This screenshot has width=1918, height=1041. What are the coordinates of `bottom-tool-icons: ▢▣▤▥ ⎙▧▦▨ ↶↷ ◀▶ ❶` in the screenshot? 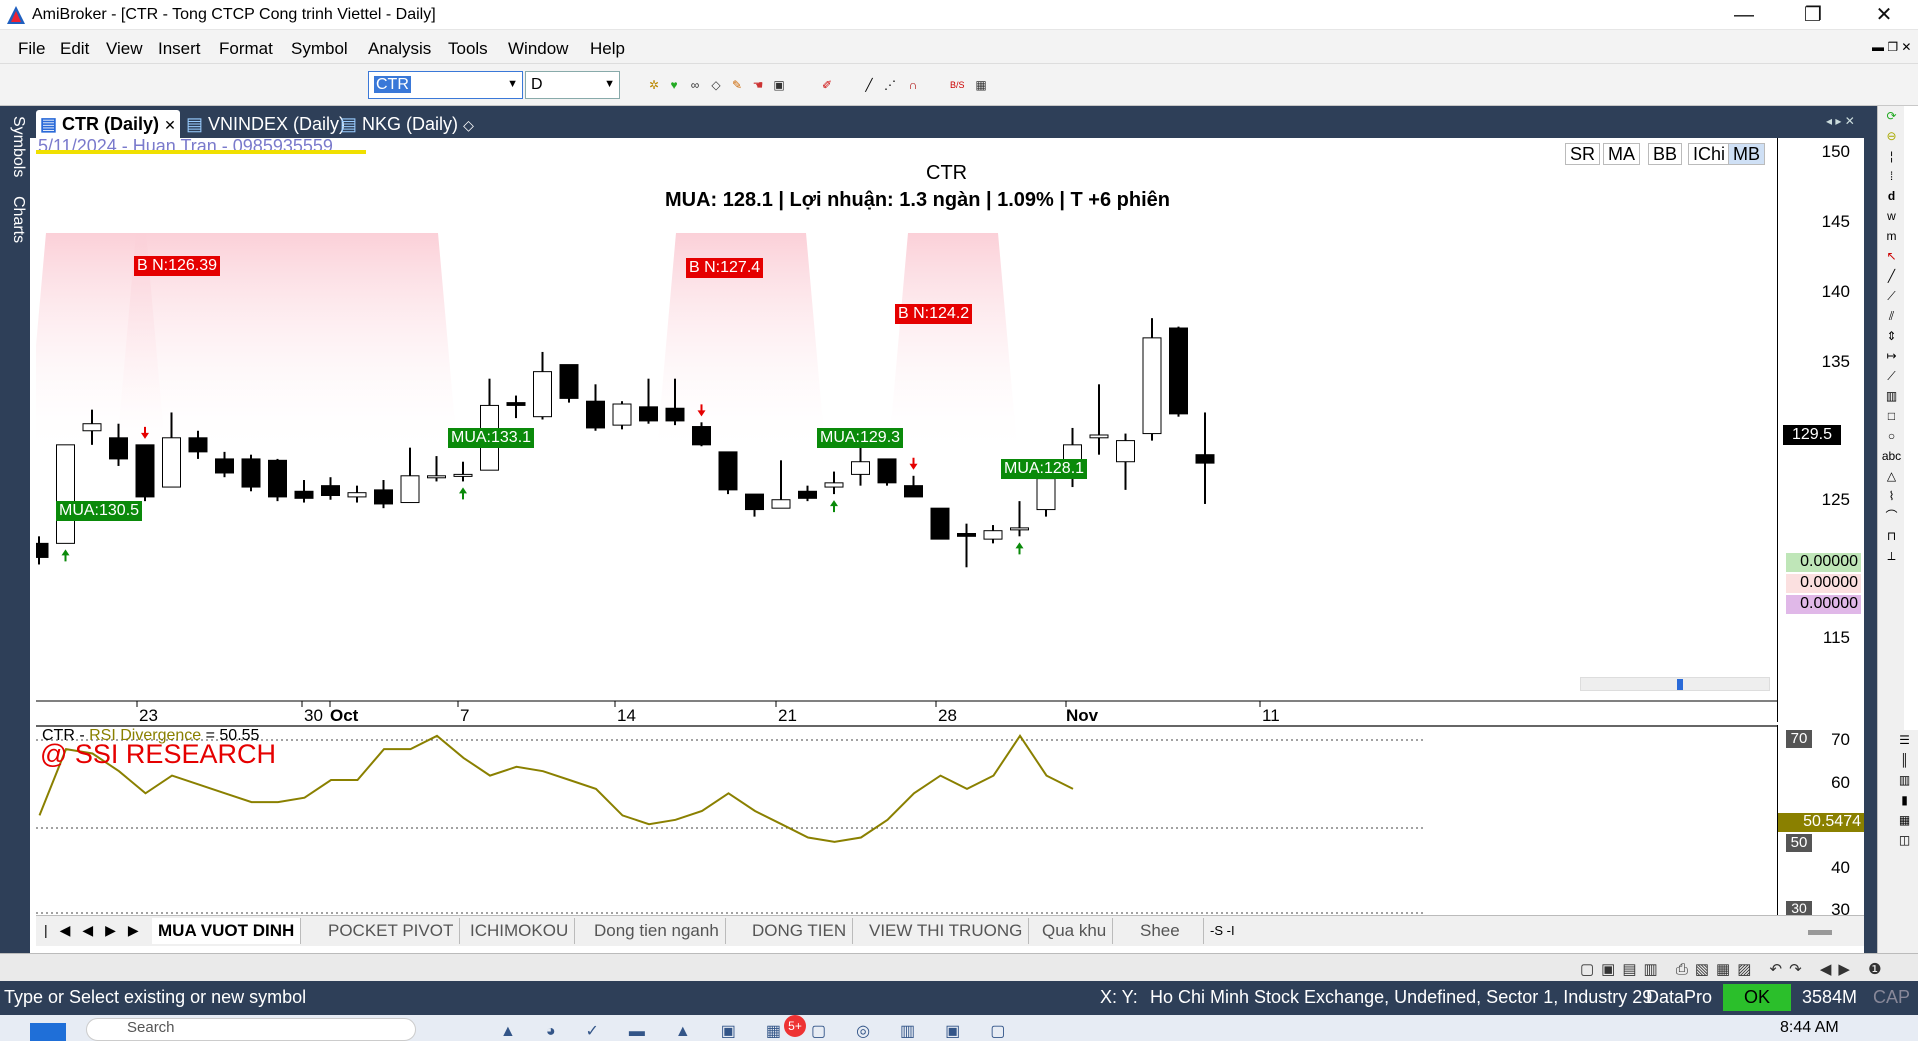 It's located at (1734, 969).